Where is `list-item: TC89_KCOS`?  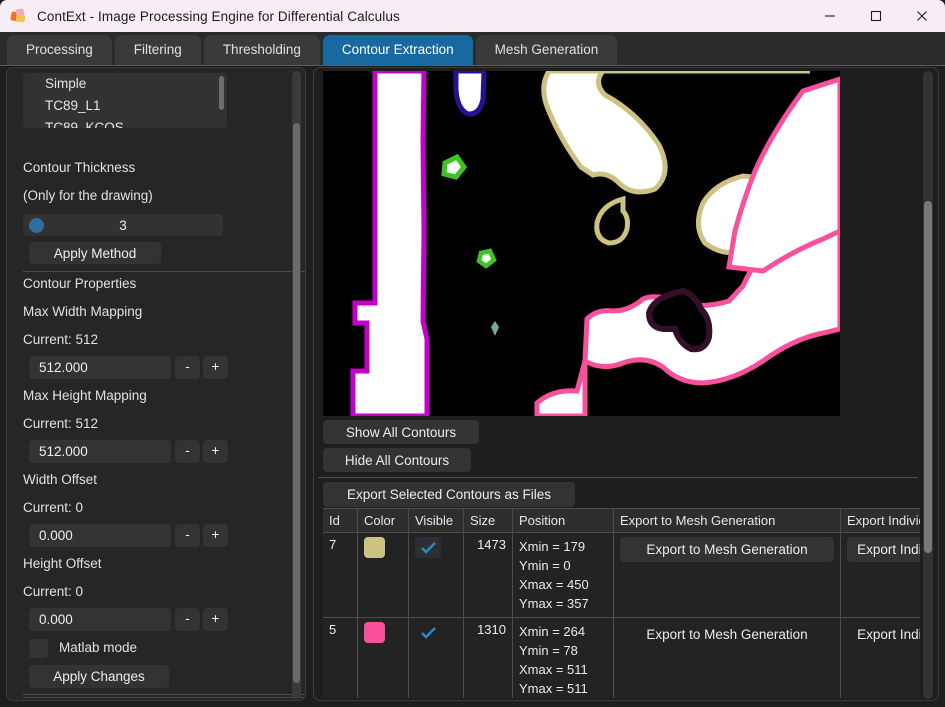 list-item: TC89_KCOS is located at coordinates (125, 122).